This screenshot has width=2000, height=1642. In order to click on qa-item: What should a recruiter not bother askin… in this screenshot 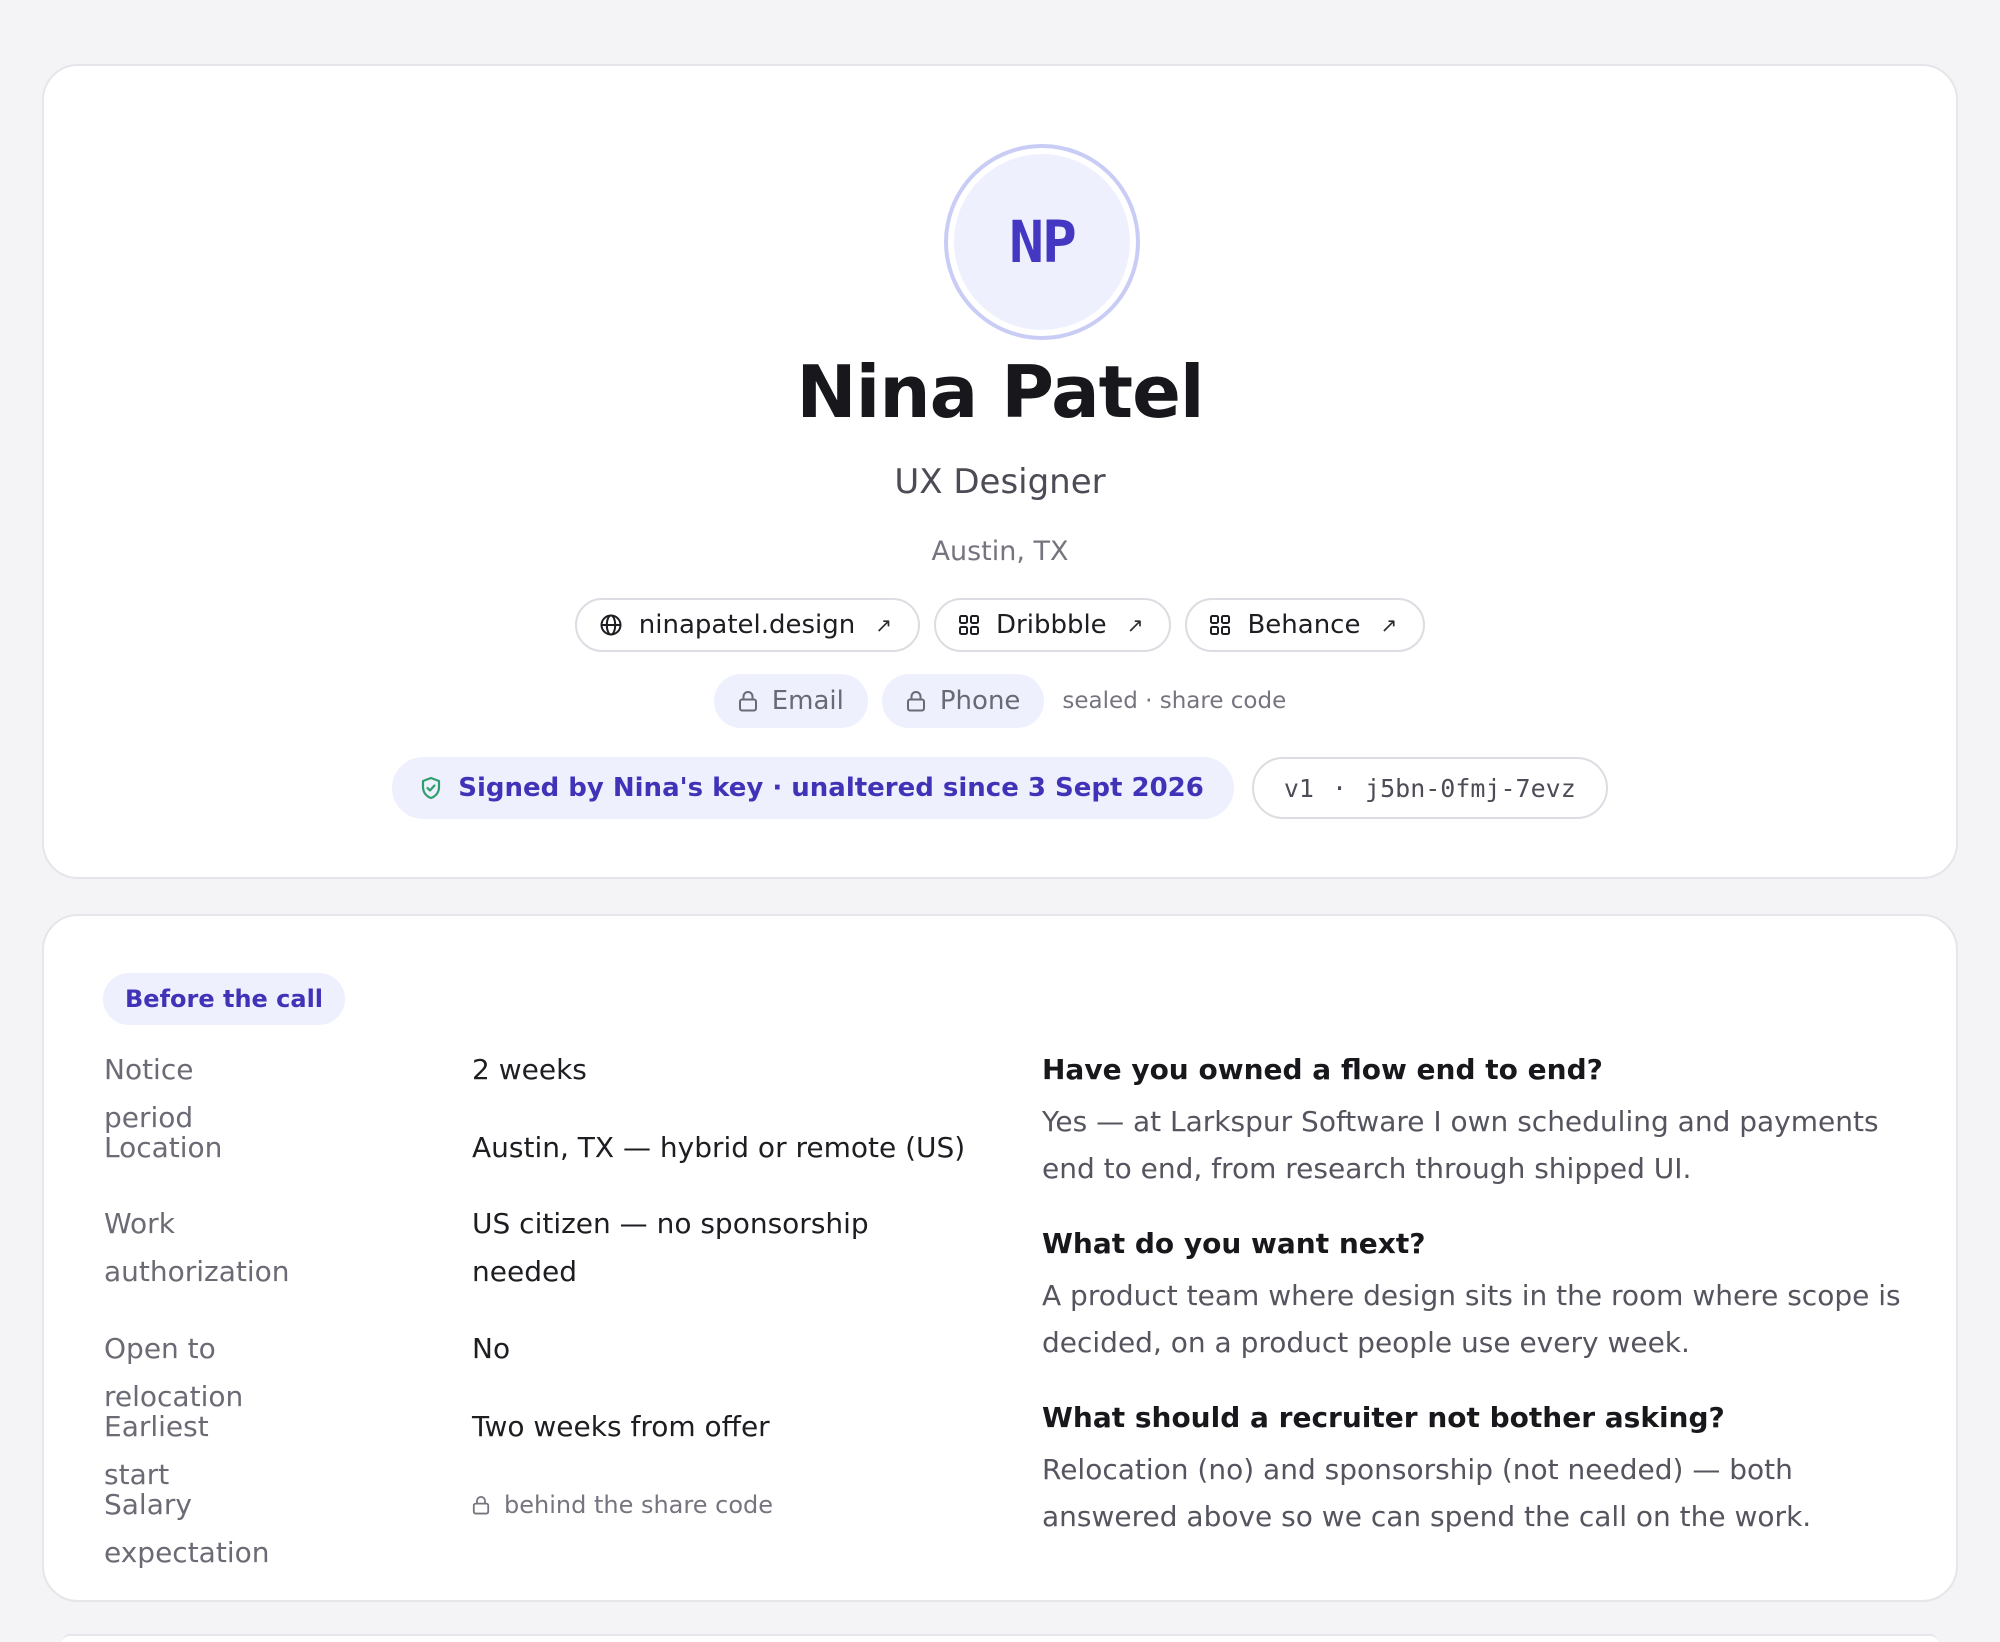, I will do `click(1482, 1467)`.